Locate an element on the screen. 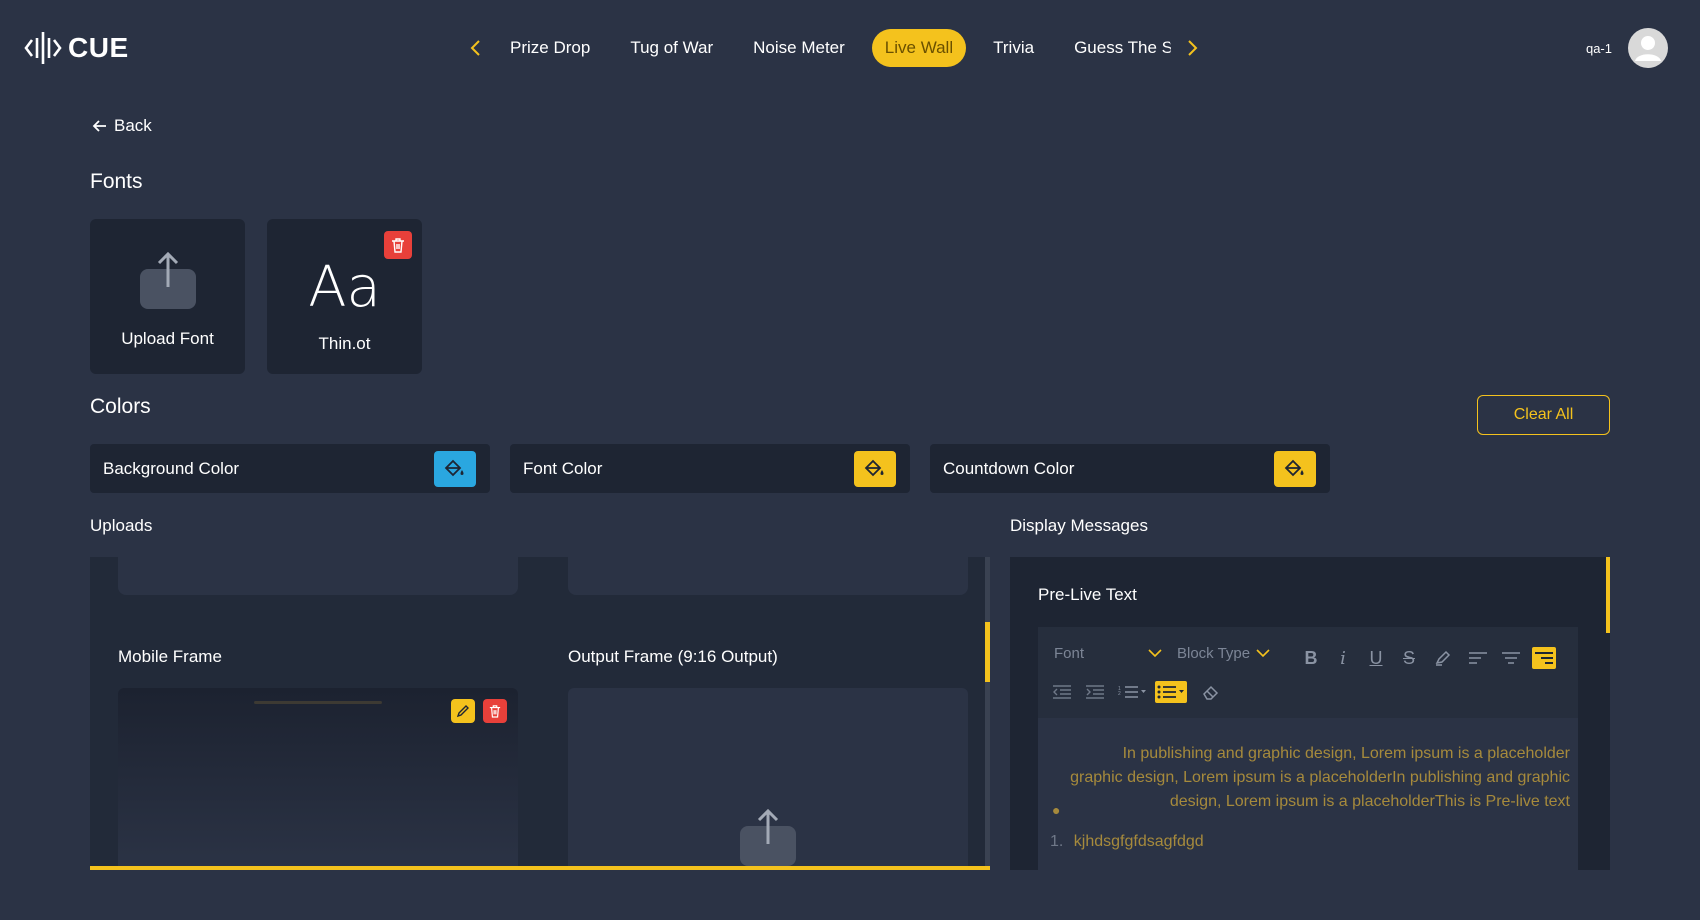 This screenshot has width=1700, height=920. cue-logo: CUE is located at coordinates (76, 48).